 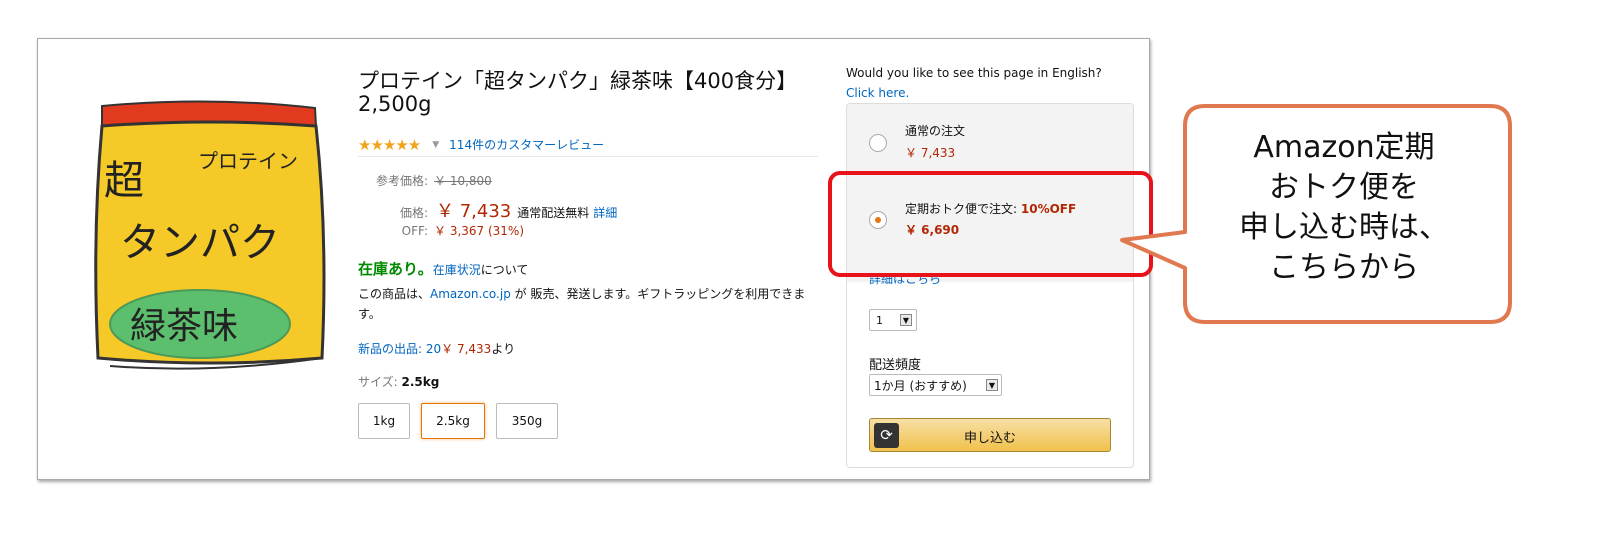 What do you see at coordinates (1344, 147) in the screenshot?
I see `callout-line1: Amazon定期` at bounding box center [1344, 147].